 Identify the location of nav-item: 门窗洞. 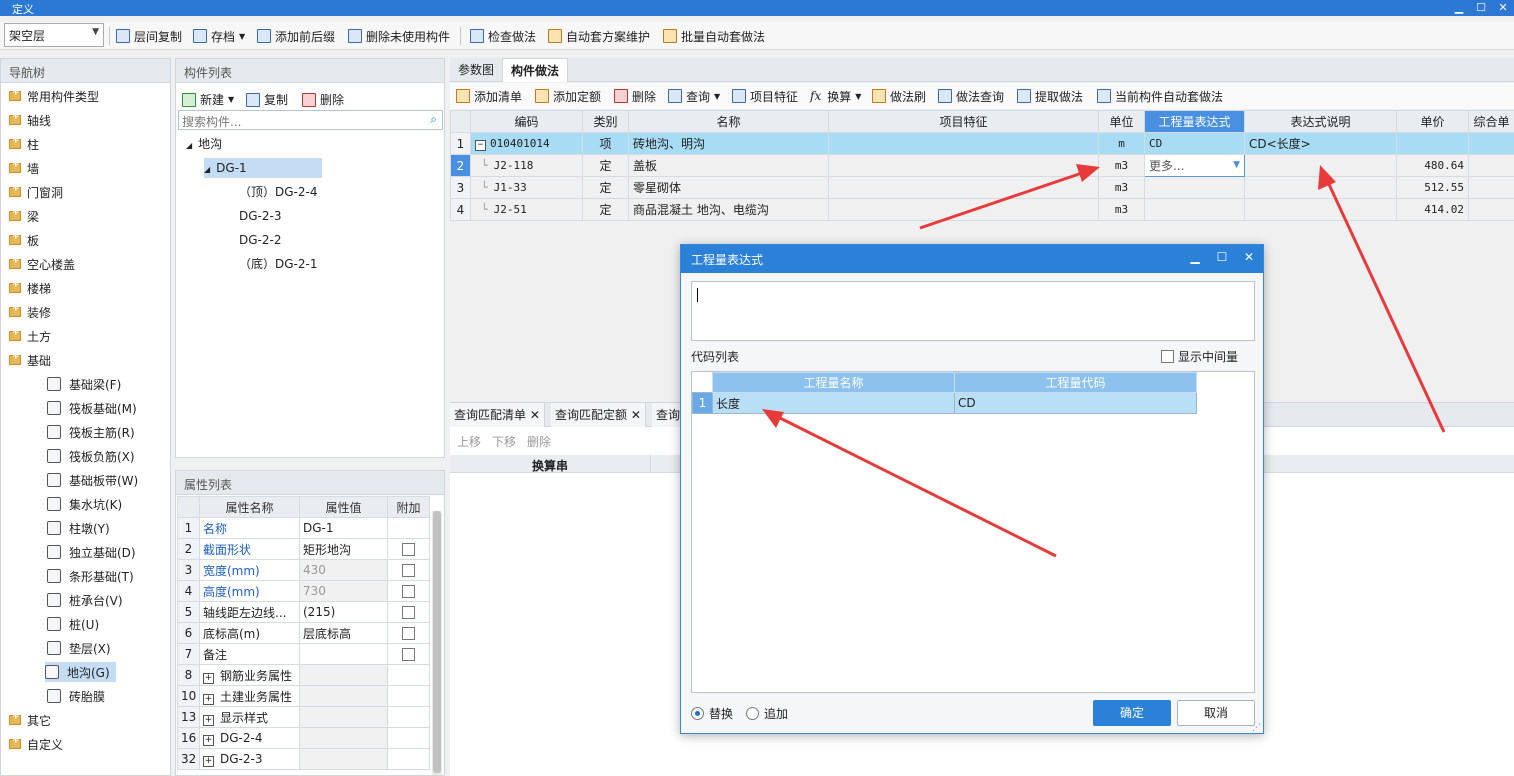
(36, 192).